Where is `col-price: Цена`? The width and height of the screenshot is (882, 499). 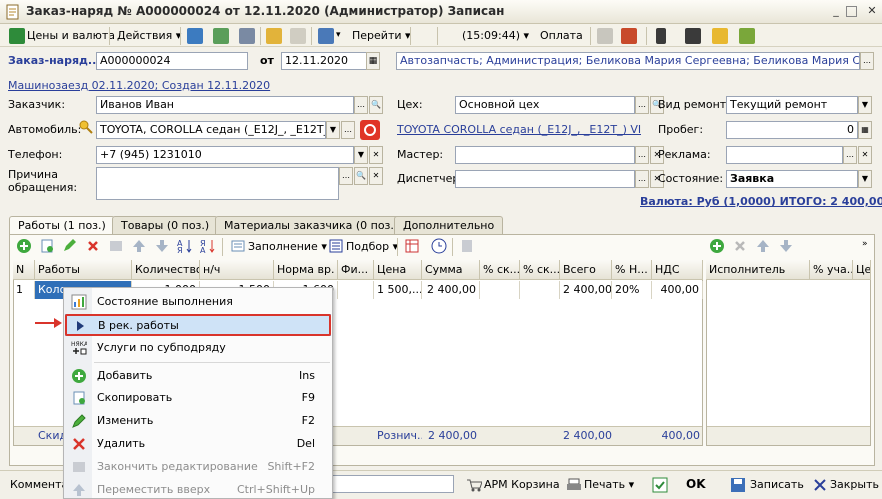 col-price: Цена is located at coordinates (398, 270).